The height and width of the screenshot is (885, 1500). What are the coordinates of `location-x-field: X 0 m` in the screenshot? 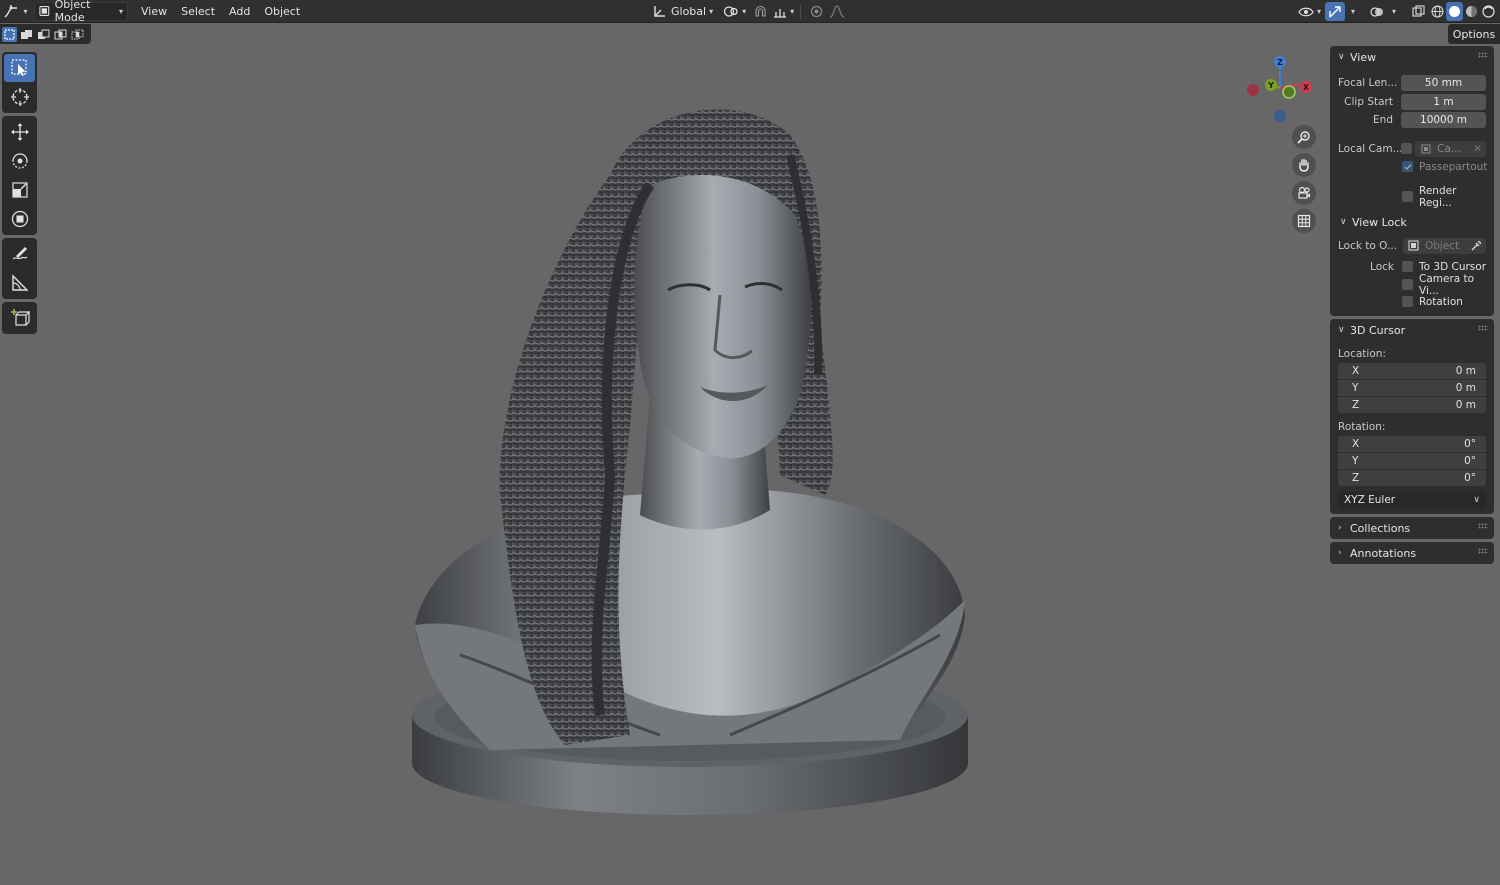 It's located at (1412, 371).